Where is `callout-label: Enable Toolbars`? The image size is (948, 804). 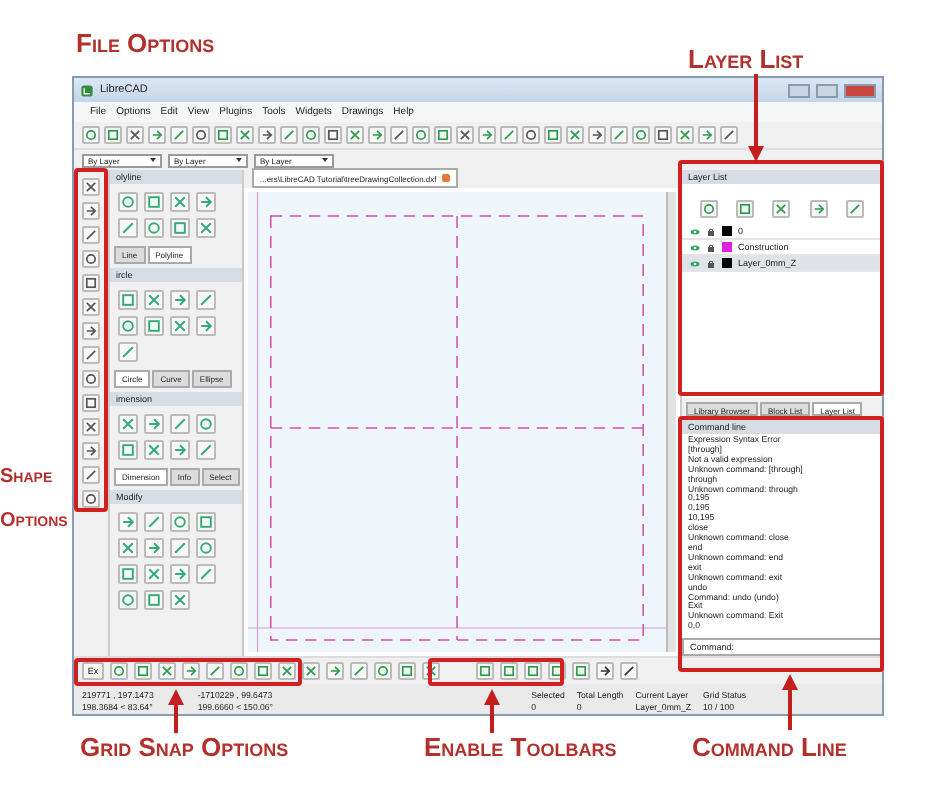 callout-label: Enable Toolbars is located at coordinates (520, 747).